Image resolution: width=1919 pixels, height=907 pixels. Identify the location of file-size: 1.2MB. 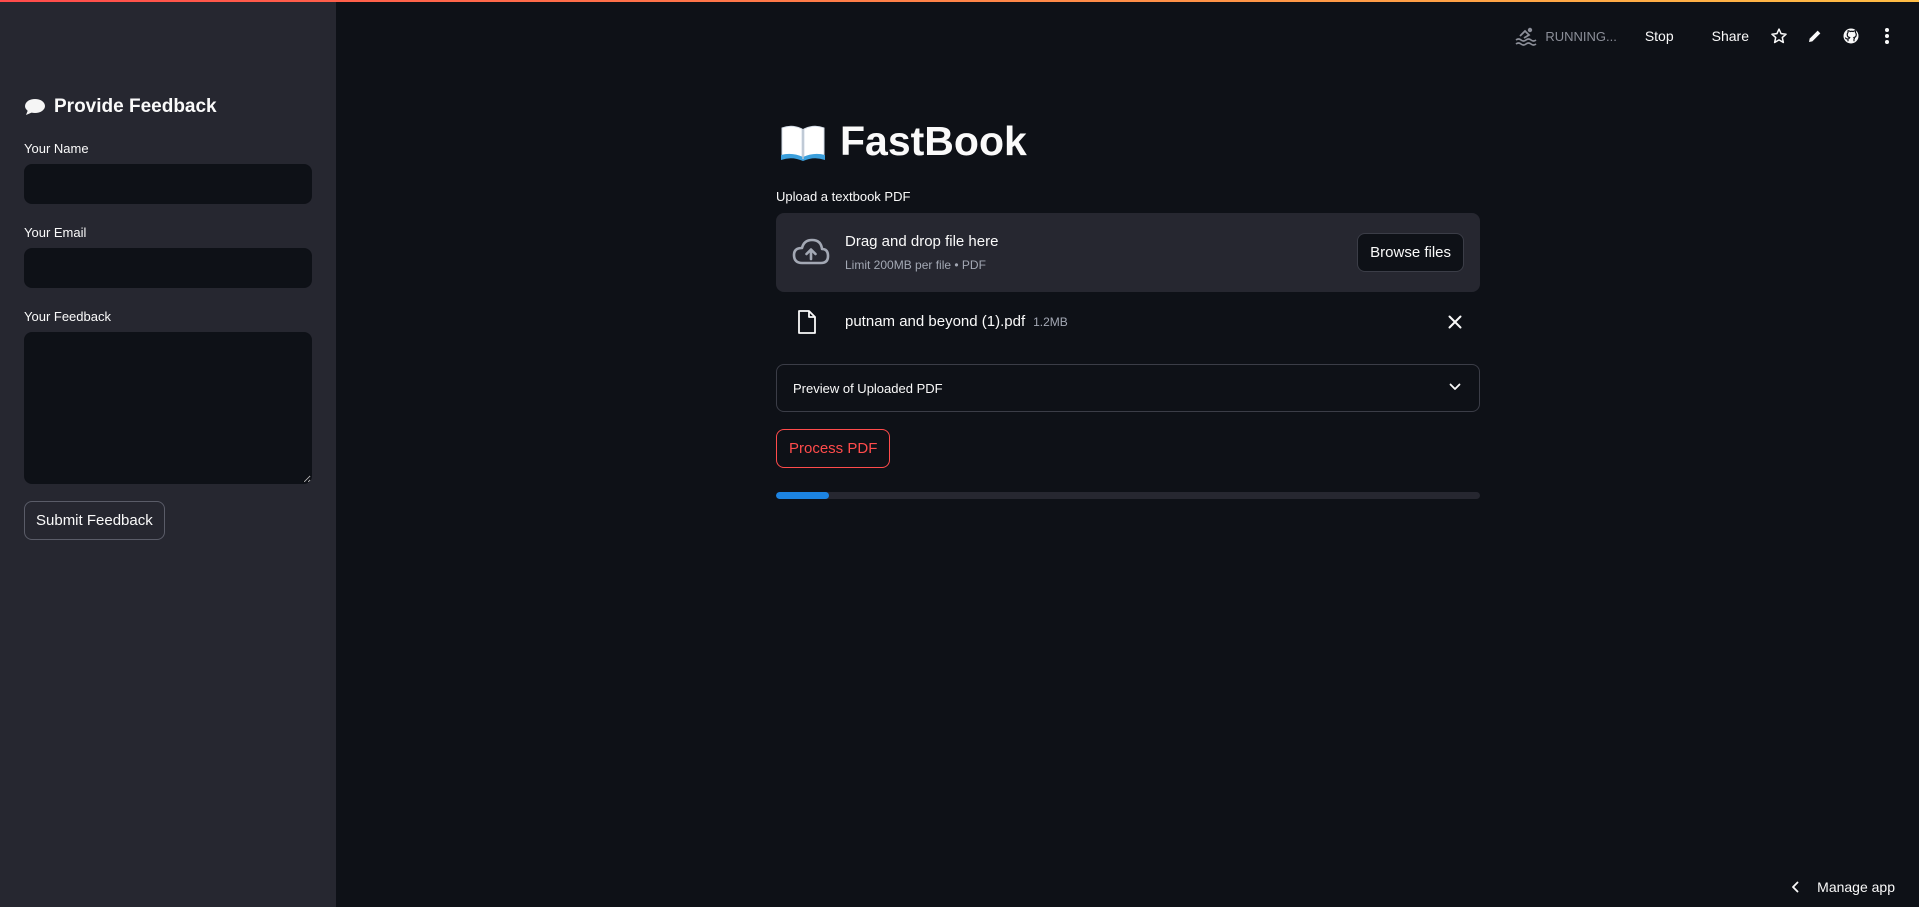
(1050, 322).